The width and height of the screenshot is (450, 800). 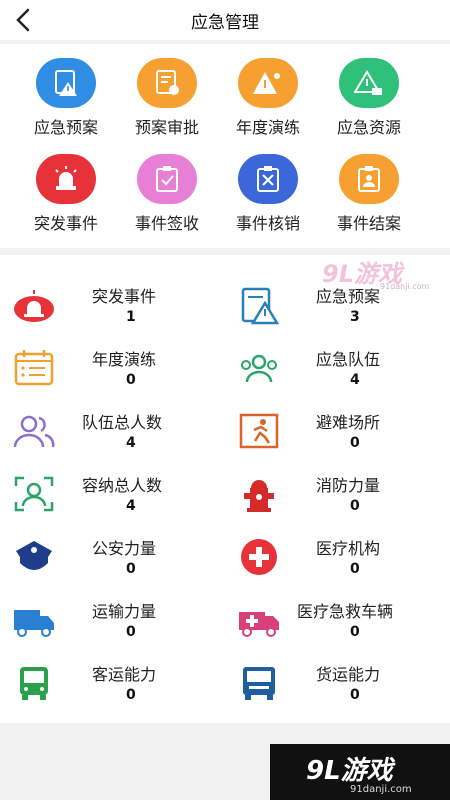 What do you see at coordinates (122, 422) in the screenshot?
I see `stat-label: 队伍总人数` at bounding box center [122, 422].